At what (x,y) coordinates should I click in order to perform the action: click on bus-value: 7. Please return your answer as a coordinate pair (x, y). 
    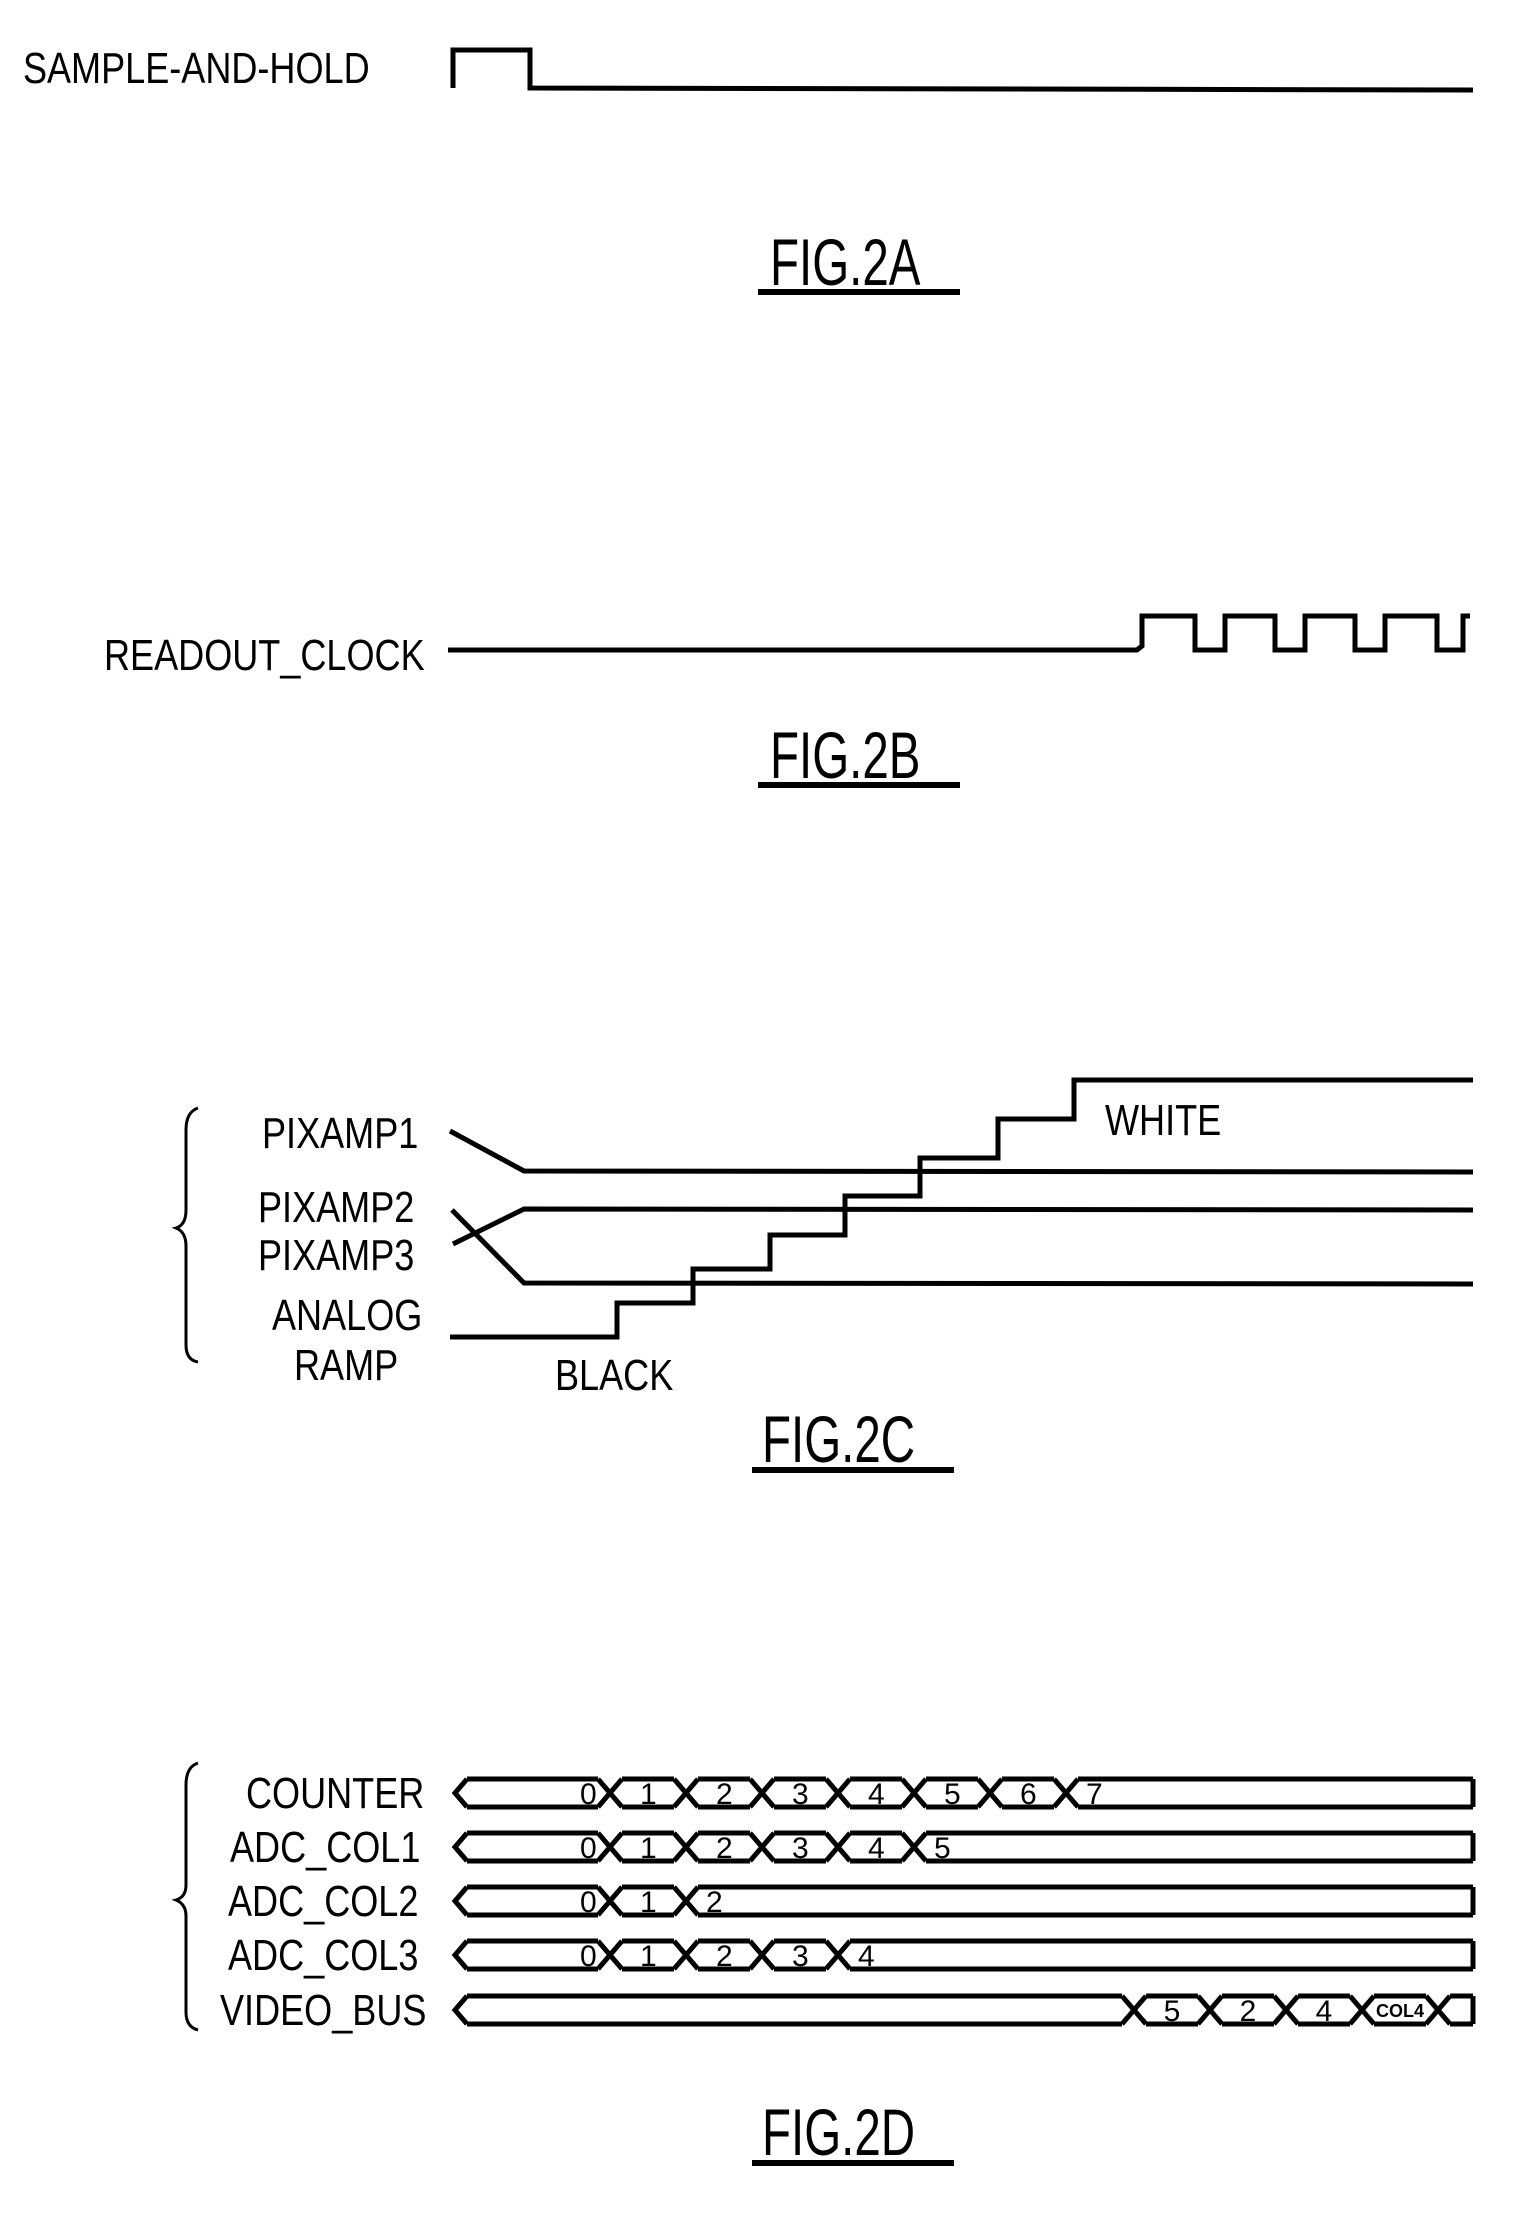
    Looking at the image, I should click on (1094, 1794).